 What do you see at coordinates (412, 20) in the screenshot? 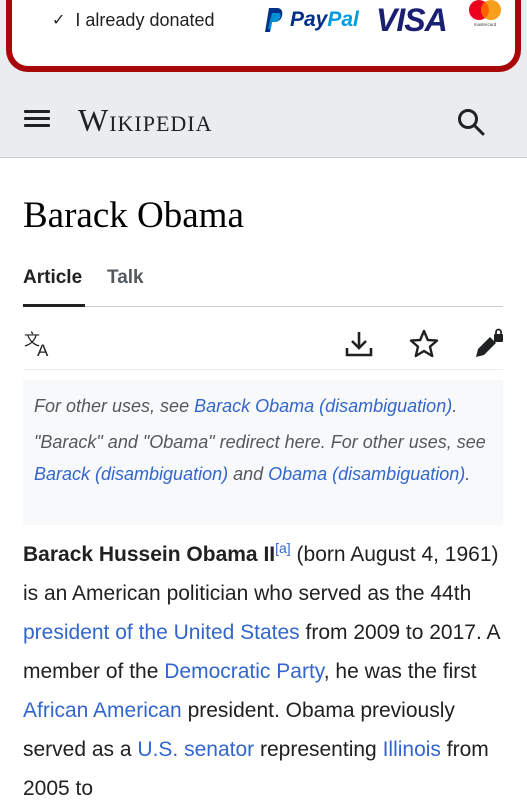
I see `visa-logo: VISA` at bounding box center [412, 20].